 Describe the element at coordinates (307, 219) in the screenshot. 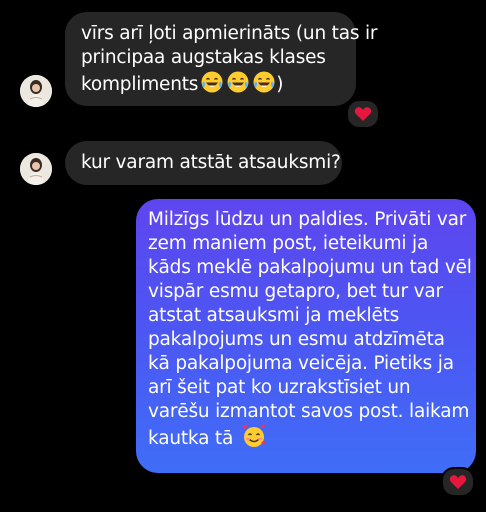

I see `message-text-line: Milzīgs lūdzu un paldies. Privāti var` at that location.